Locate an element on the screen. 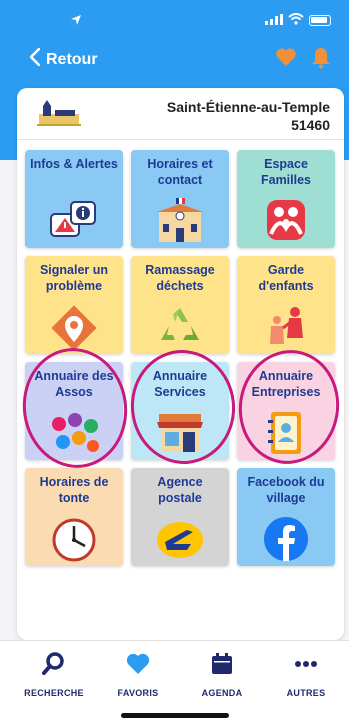  location-arrow-icon is located at coordinates (76, 21).